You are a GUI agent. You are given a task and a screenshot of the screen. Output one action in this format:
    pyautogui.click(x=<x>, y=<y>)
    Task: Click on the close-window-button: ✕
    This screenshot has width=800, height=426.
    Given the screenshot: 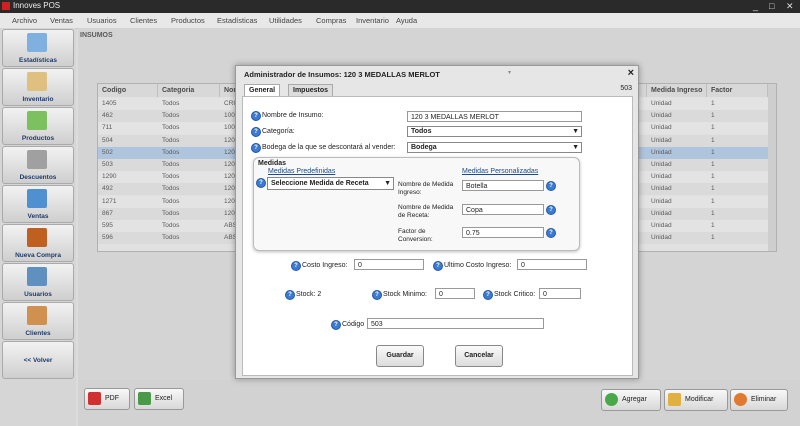 What is the action you would take?
    pyautogui.click(x=790, y=6)
    